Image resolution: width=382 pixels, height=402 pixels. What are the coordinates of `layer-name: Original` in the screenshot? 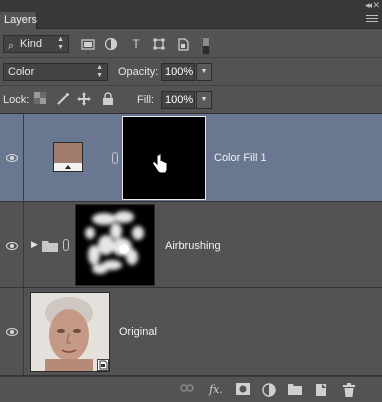 It's located at (138, 332).